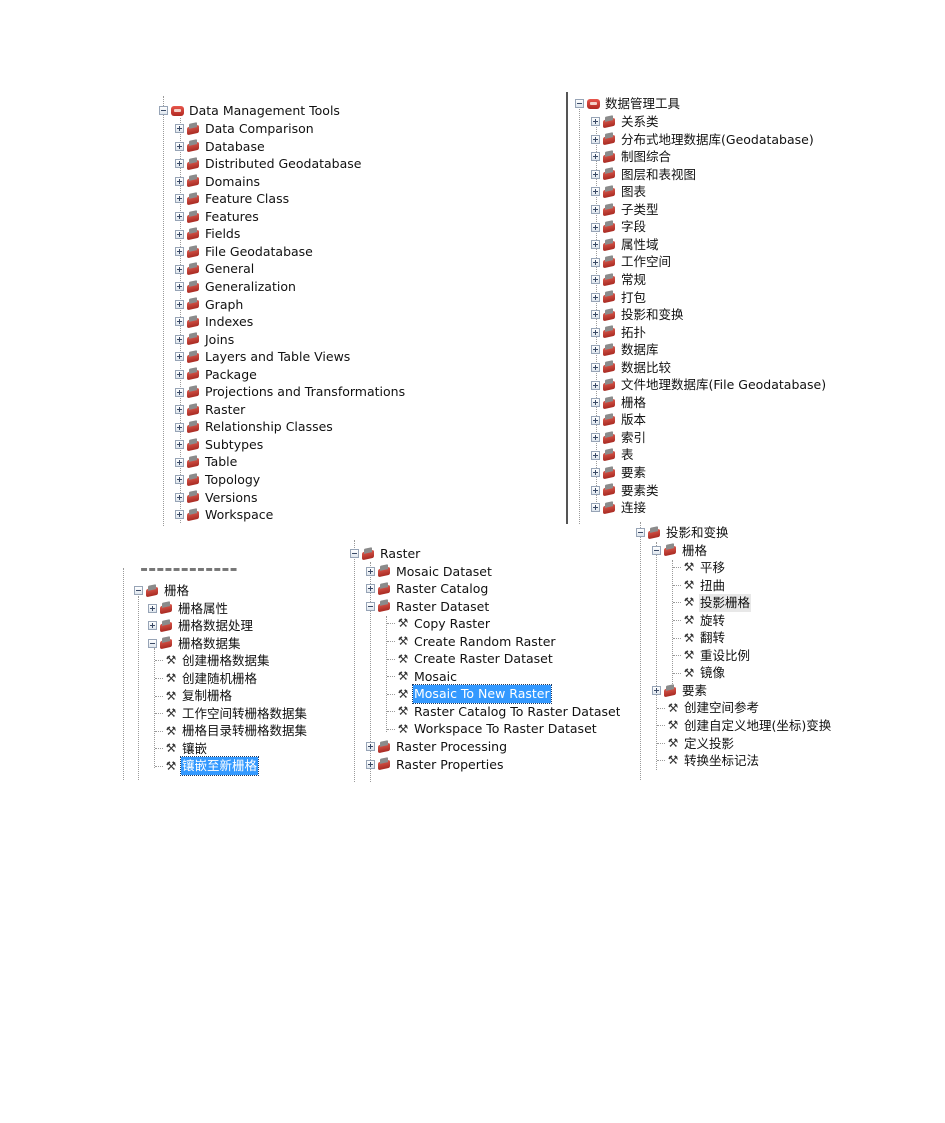  I want to click on toolset-item: Relationship Classes, so click(254, 427).